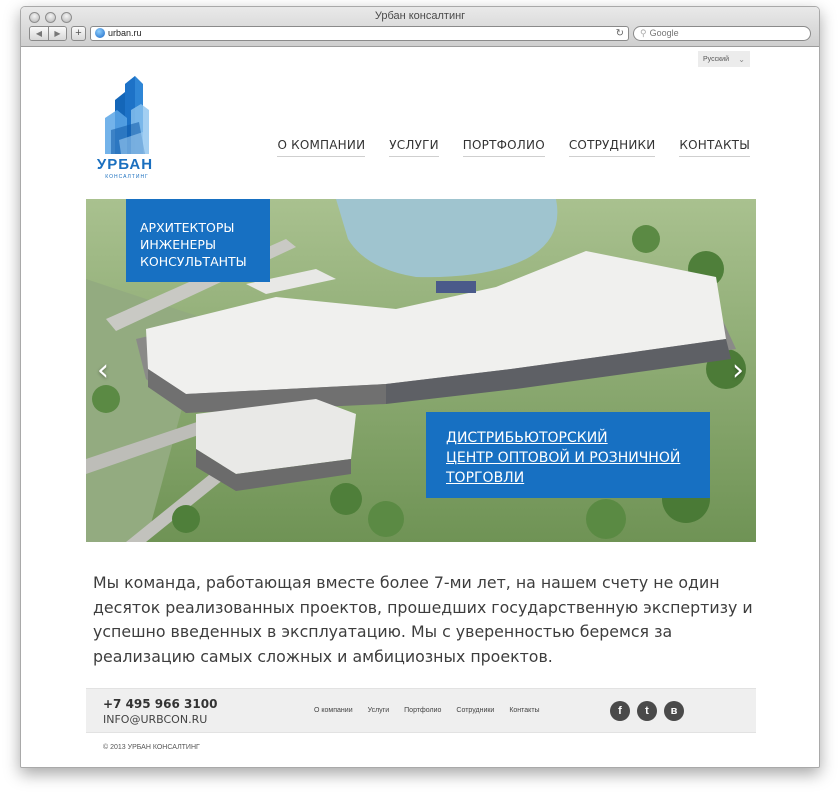 The width and height of the screenshot is (840, 793). I want to click on project-link-line-2: ЦЕНТР ОПТОВОЙ И РОЗНИЧНОЙ, so click(578, 458).